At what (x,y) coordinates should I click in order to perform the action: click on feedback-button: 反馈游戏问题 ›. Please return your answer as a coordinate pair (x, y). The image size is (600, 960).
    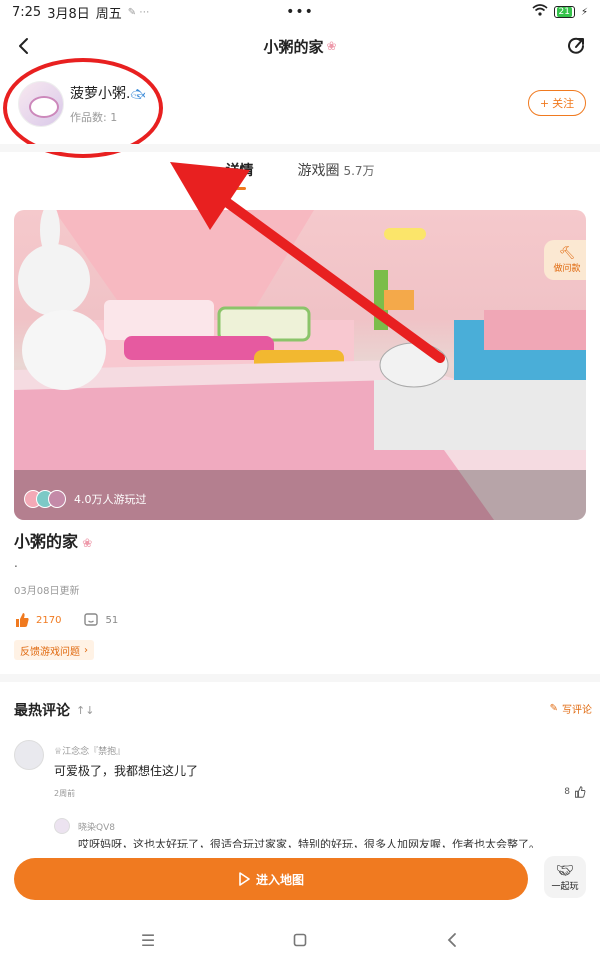
    Looking at the image, I should click on (54, 650).